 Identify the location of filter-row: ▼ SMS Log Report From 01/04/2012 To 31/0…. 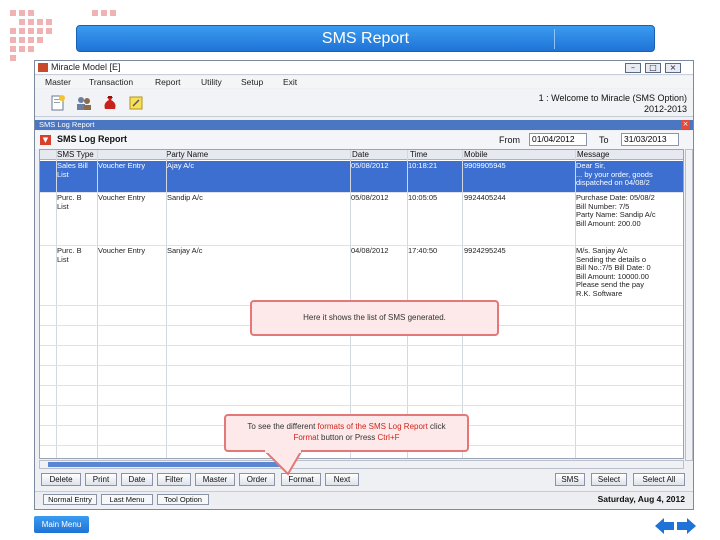
(364, 140).